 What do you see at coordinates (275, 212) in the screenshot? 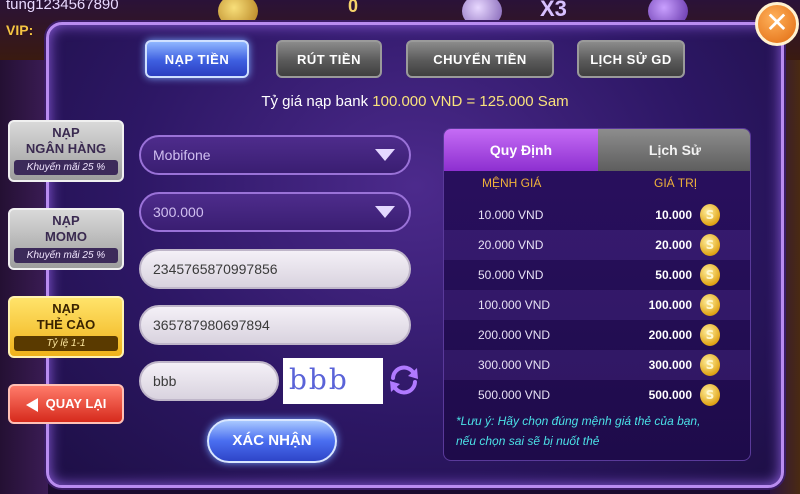
I see `amount-select: 300.000` at bounding box center [275, 212].